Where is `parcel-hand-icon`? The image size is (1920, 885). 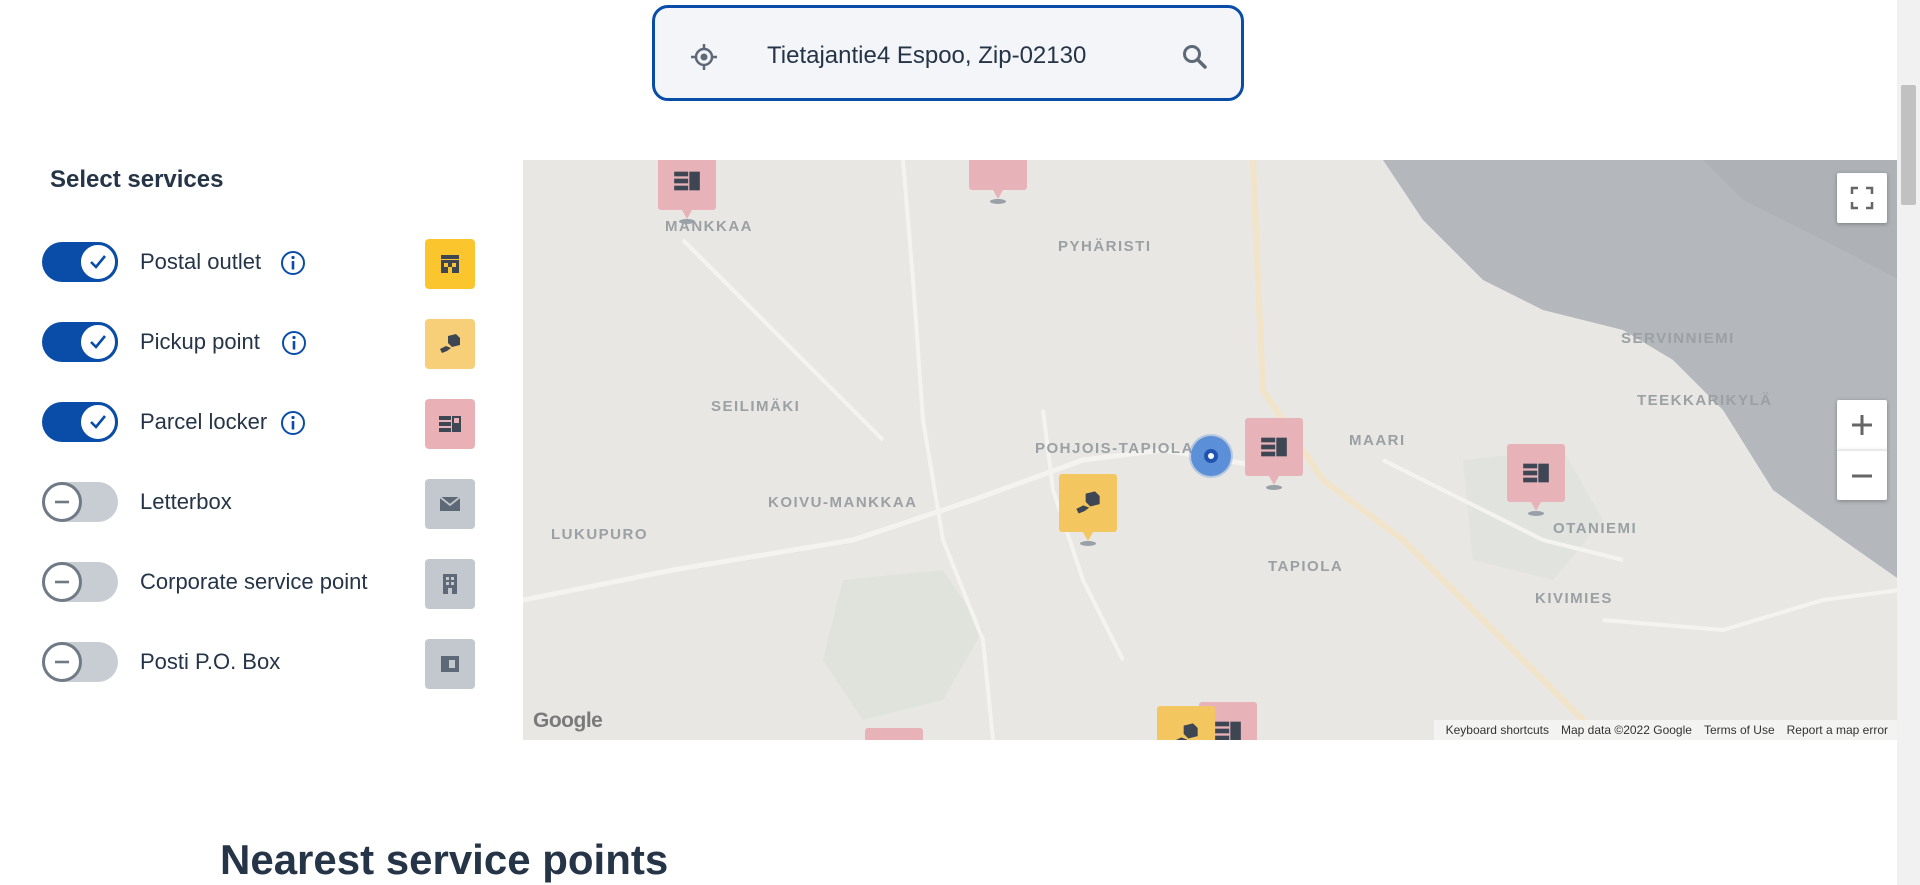 parcel-hand-icon is located at coordinates (450, 344).